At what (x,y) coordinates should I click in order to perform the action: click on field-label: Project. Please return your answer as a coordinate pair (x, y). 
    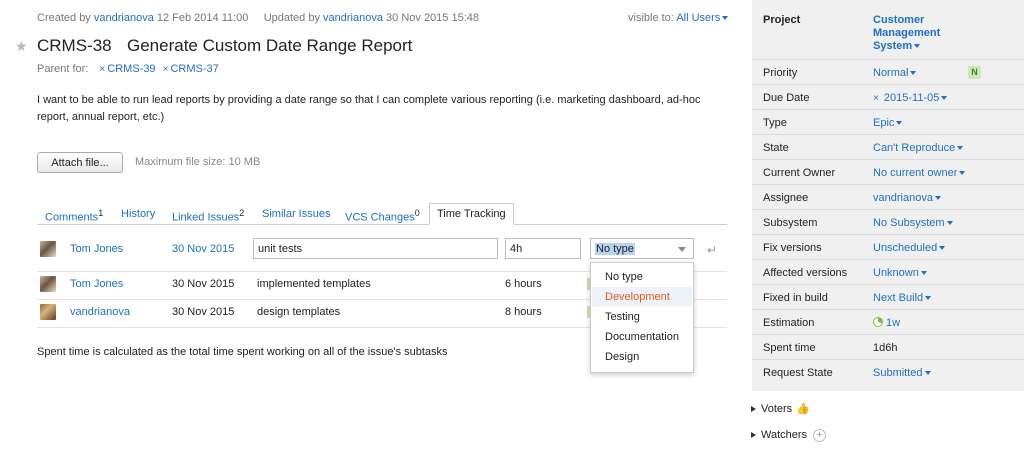
    Looking at the image, I should click on (782, 20).